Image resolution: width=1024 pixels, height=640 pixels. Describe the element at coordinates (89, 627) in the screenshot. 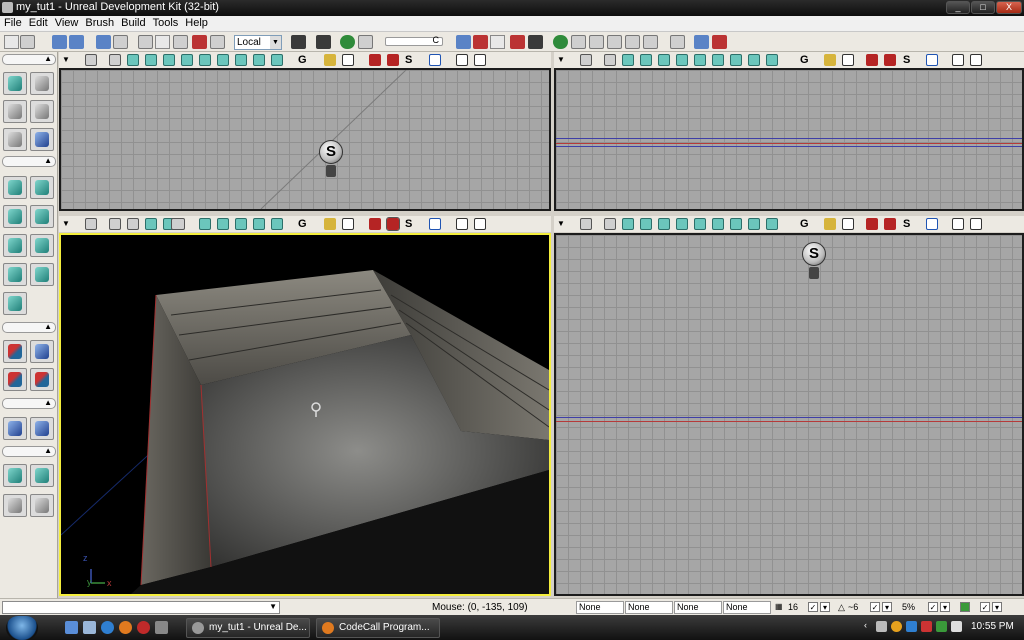

I see `switch-windows-icon` at that location.